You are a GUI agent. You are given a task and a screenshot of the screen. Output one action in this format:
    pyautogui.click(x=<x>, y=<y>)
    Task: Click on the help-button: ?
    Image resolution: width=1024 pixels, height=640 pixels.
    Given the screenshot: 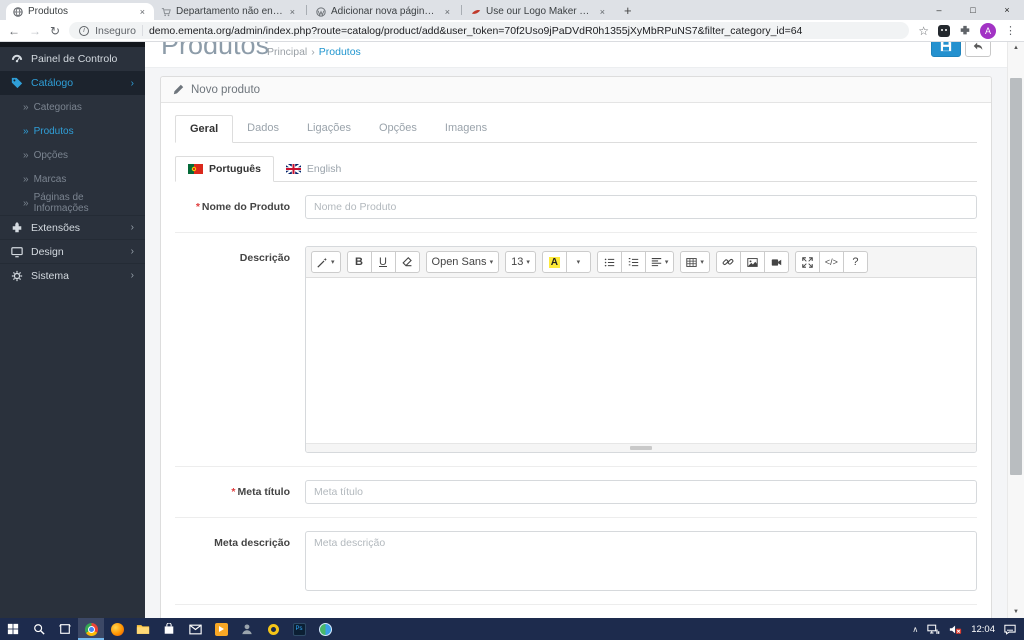 What is the action you would take?
    pyautogui.click(x=855, y=262)
    